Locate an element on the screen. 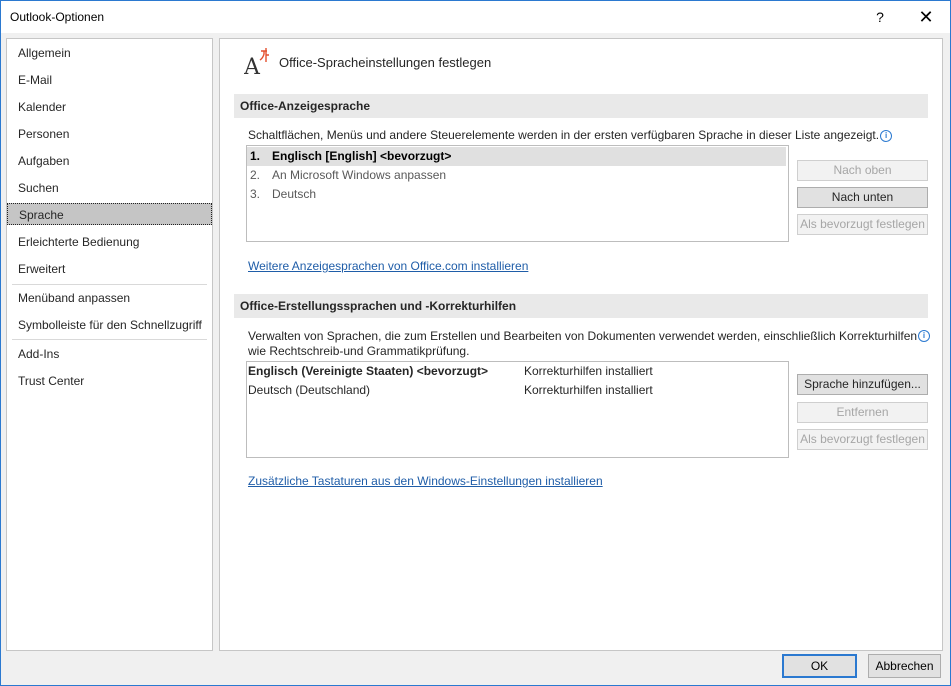 This screenshot has width=951, height=686. cancel-button: Abbrechen is located at coordinates (904, 666).